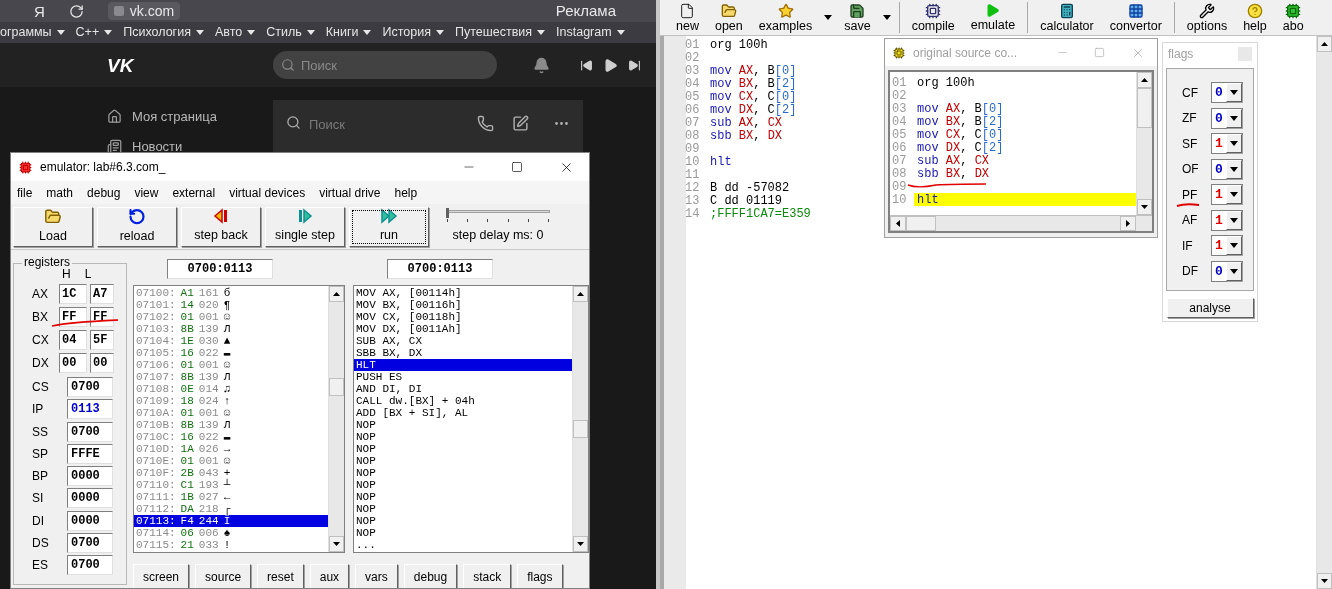 This screenshot has height=589, width=1332. I want to click on arrow-left-icon, so click(898, 223).